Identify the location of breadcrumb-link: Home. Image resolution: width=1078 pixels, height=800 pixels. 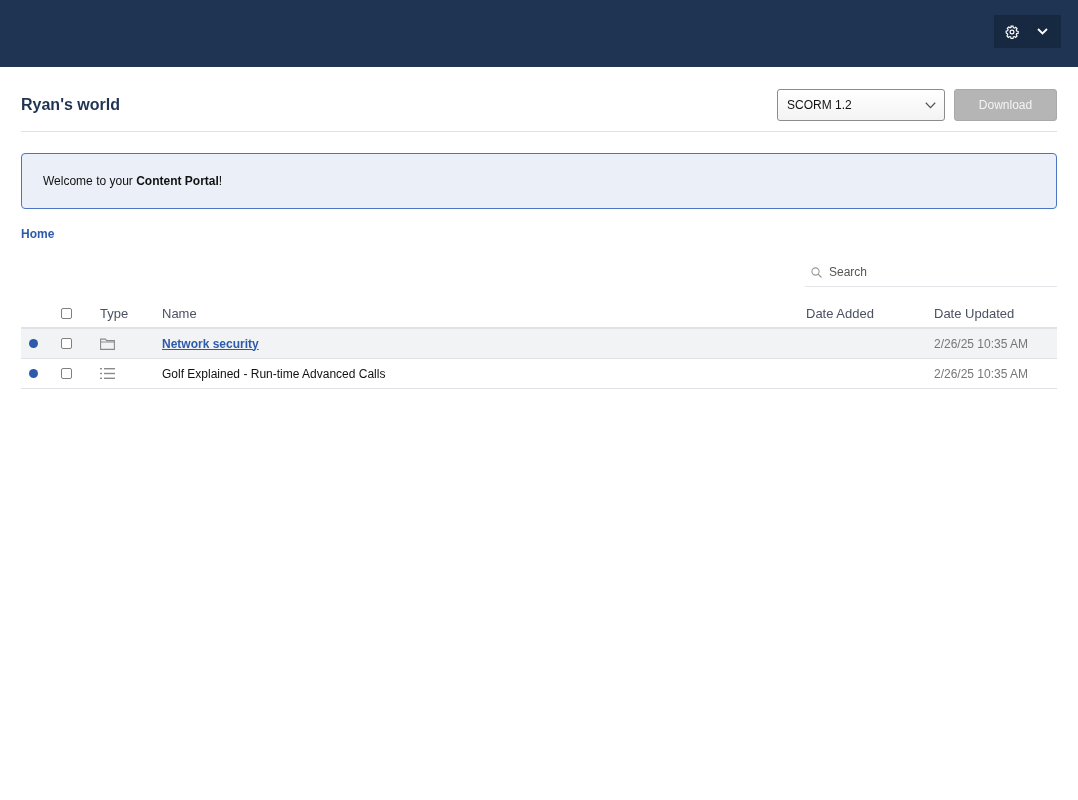
(38, 234).